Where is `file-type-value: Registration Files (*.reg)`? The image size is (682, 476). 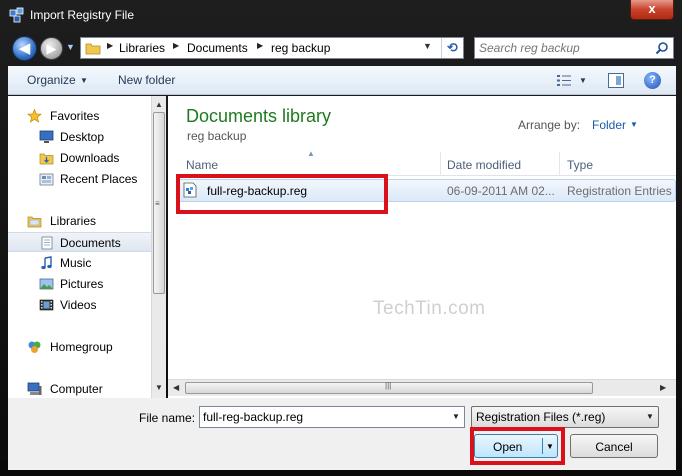 file-type-value: Registration Files (*.reg) is located at coordinates (541, 417).